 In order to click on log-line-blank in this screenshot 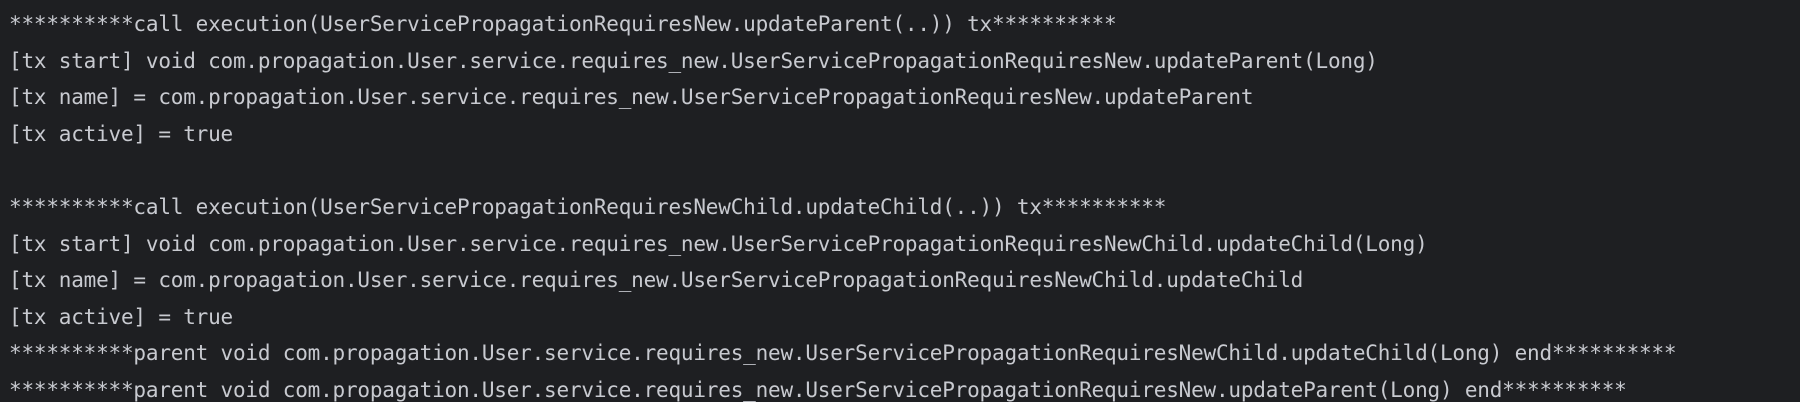, I will do `click(904, 170)`.